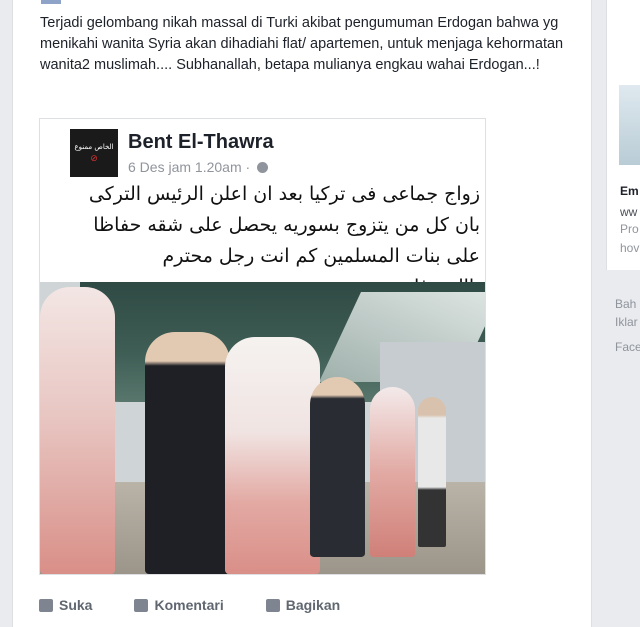 This screenshot has width=640, height=627. Describe the element at coordinates (94, 157) in the screenshot. I see `prohibited-icon: ⊘` at that location.